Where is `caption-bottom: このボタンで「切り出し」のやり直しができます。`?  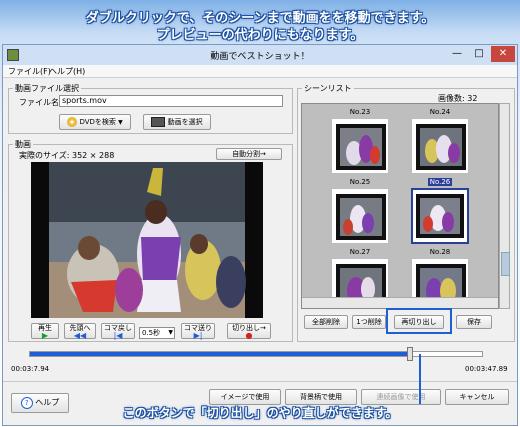 caption-bottom: このボタンで「切り出し」のやり直しができます。 is located at coordinates (260, 413).